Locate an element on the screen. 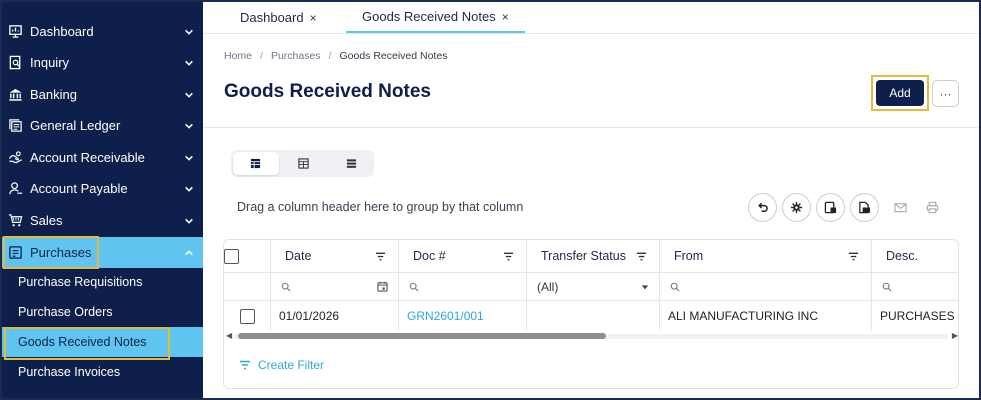 The image size is (981, 400). tab-goods-received-notes: Goods Received Notes × is located at coordinates (435, 17).